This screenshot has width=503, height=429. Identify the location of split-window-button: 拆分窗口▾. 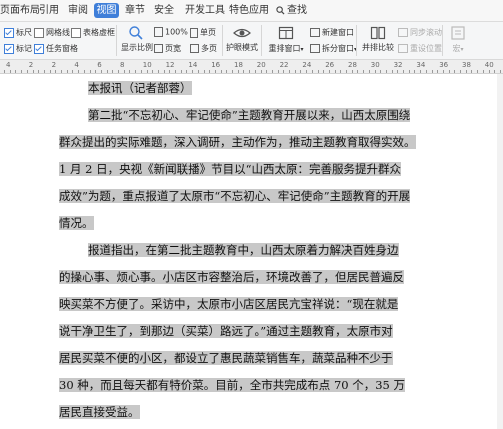
(333, 48).